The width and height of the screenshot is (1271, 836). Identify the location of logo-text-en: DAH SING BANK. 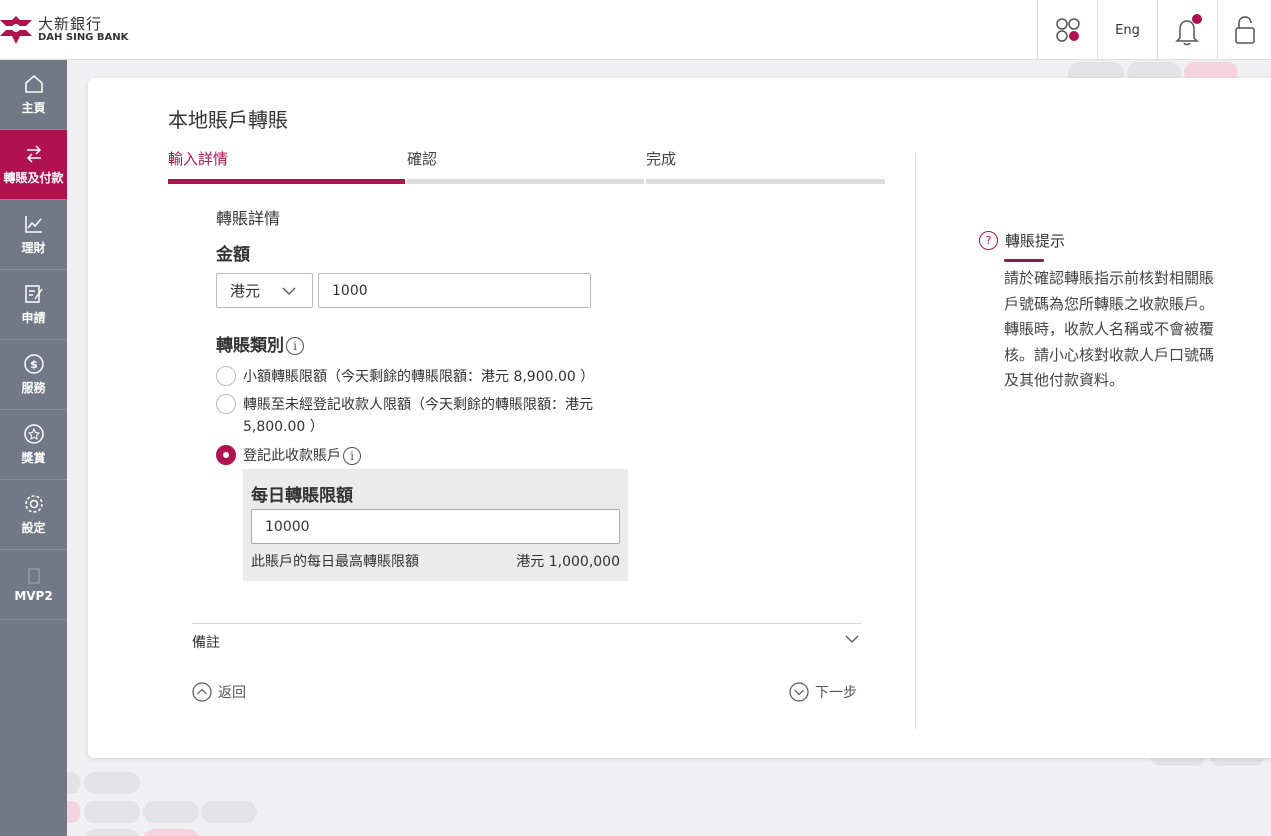
(83, 37).